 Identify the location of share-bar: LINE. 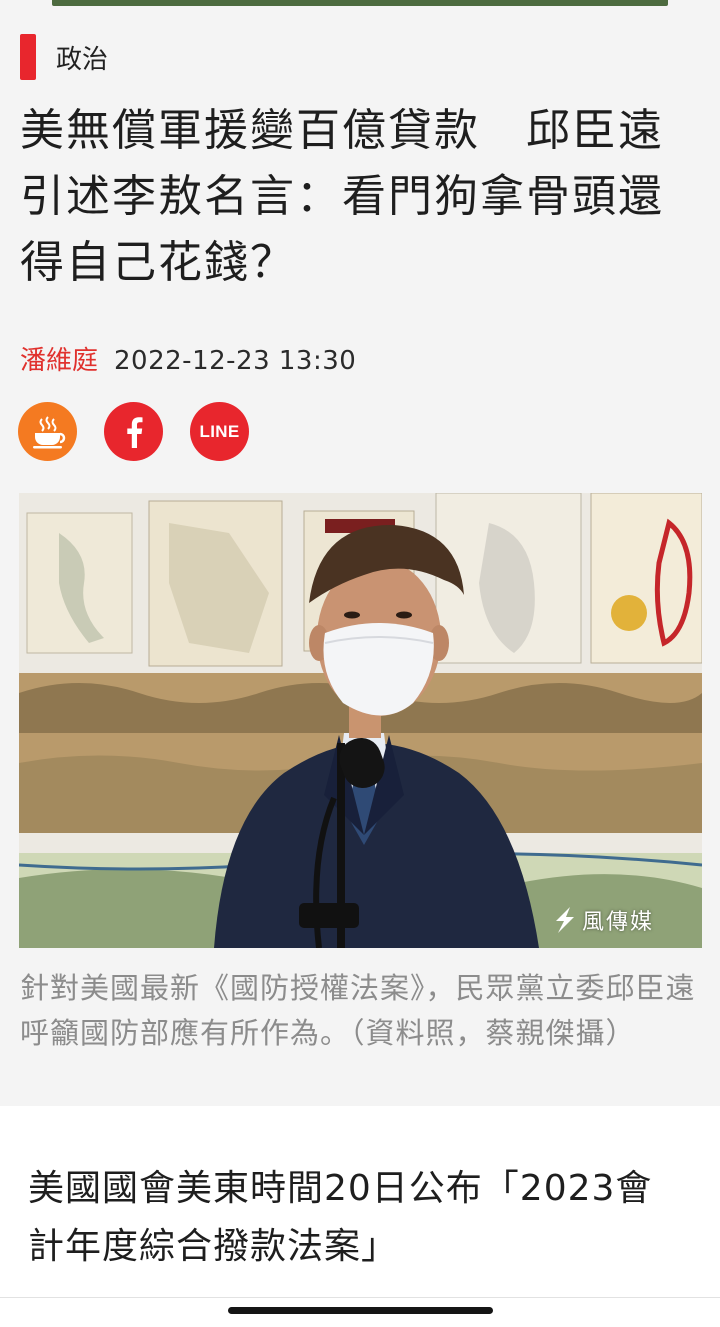
(133, 431).